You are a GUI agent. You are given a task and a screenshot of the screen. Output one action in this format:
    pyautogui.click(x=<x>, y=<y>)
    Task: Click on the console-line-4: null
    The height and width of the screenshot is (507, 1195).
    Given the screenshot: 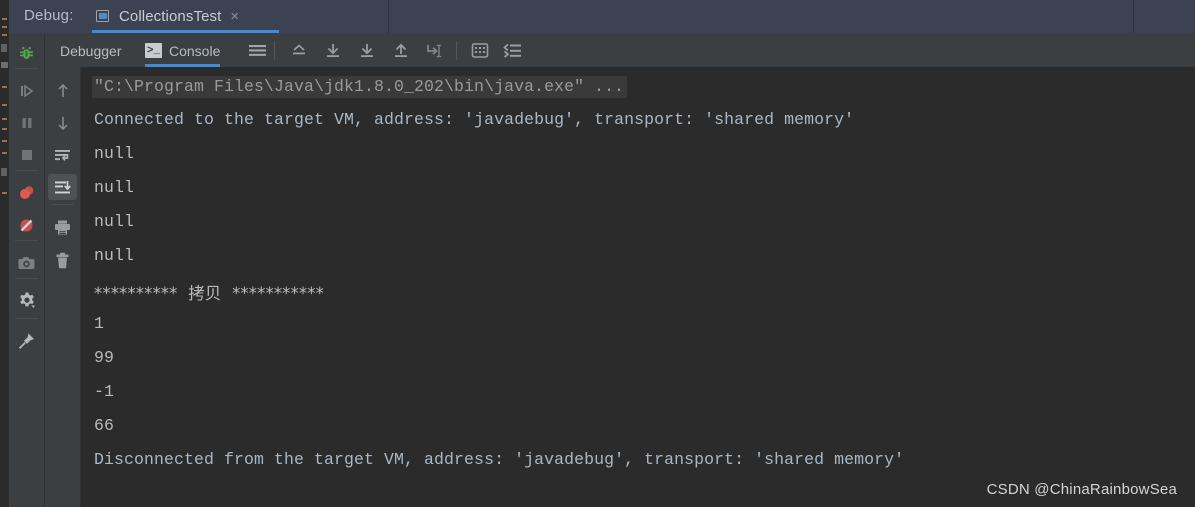 What is the action you would take?
    pyautogui.click(x=114, y=221)
    